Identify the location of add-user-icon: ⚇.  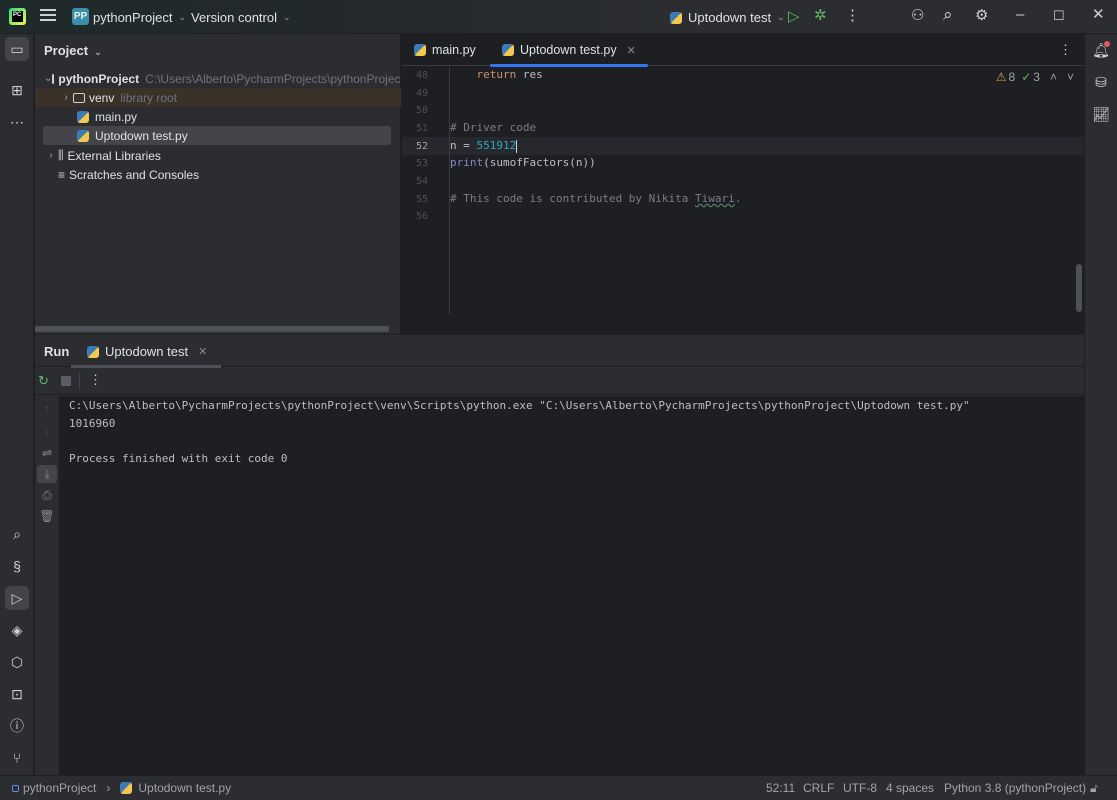
(917, 16).